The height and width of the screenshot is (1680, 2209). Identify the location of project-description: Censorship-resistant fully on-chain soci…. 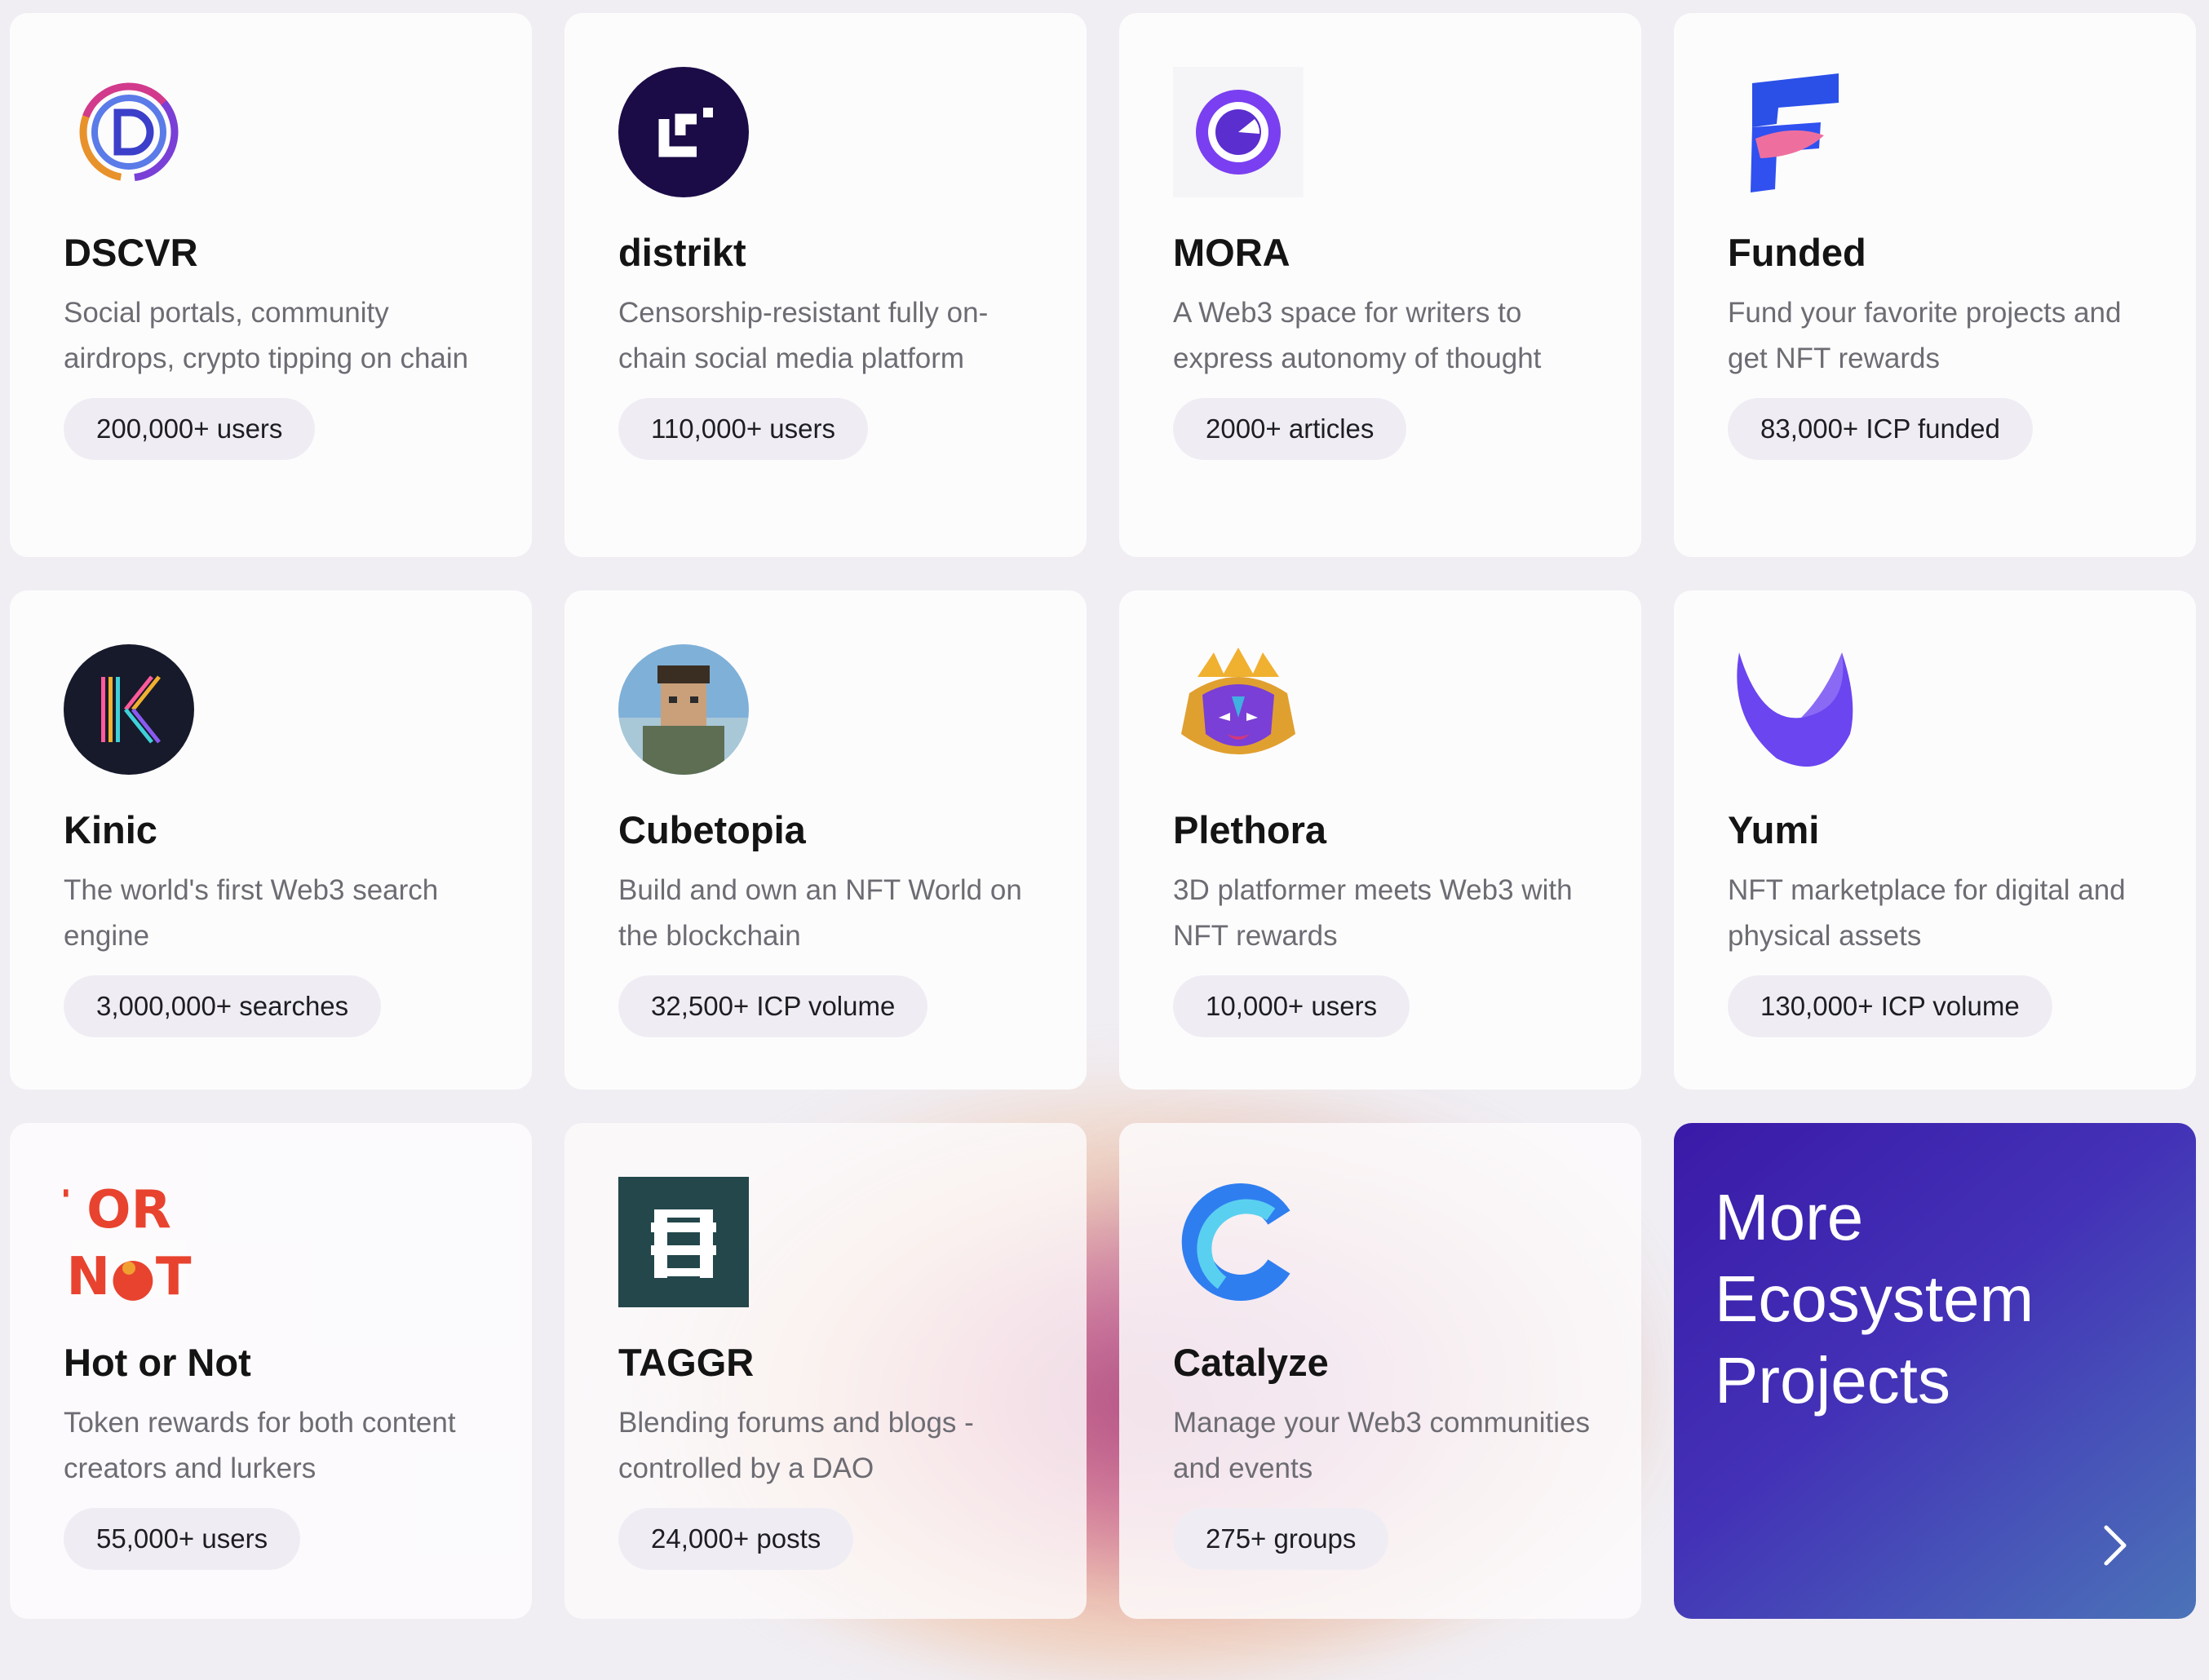
(803, 336).